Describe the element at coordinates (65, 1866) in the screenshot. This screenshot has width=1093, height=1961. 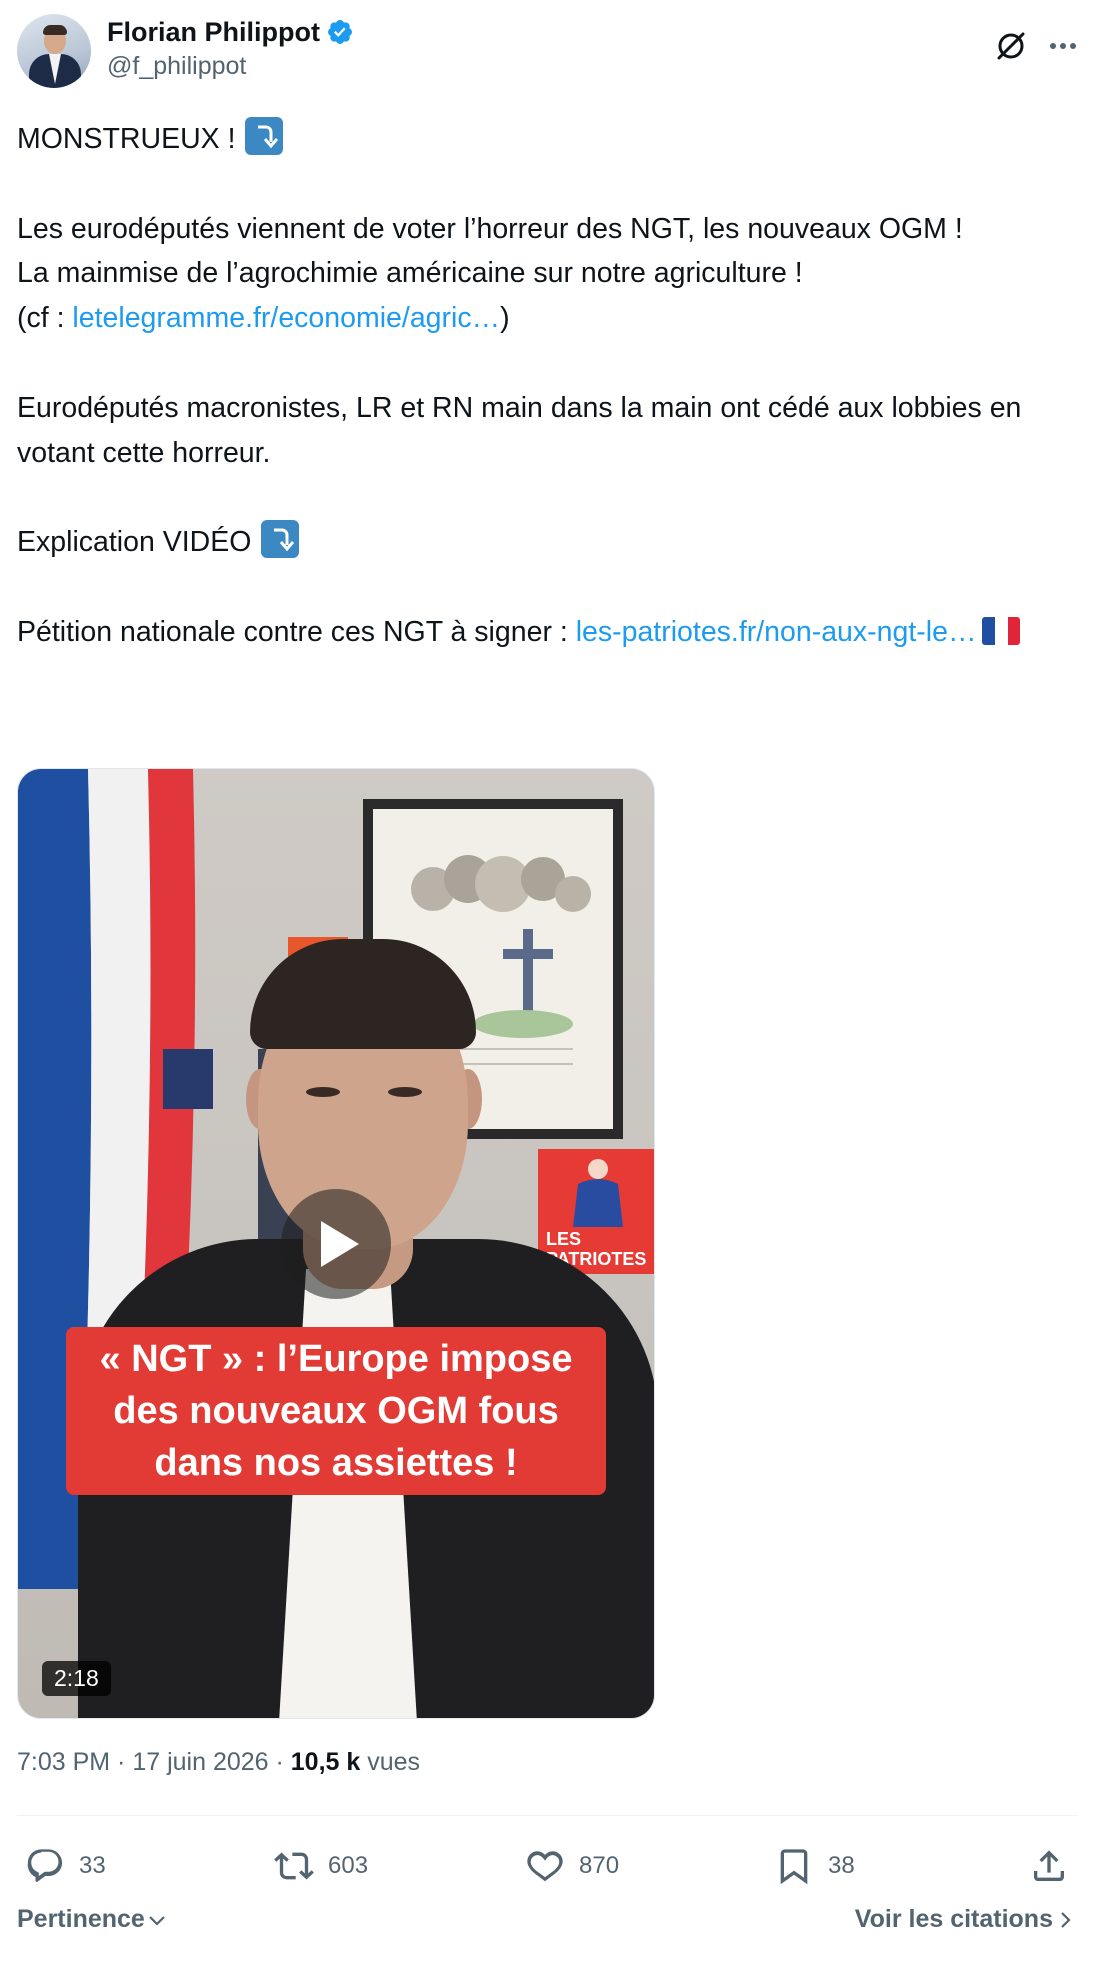
I see `reply-button: 33` at that location.